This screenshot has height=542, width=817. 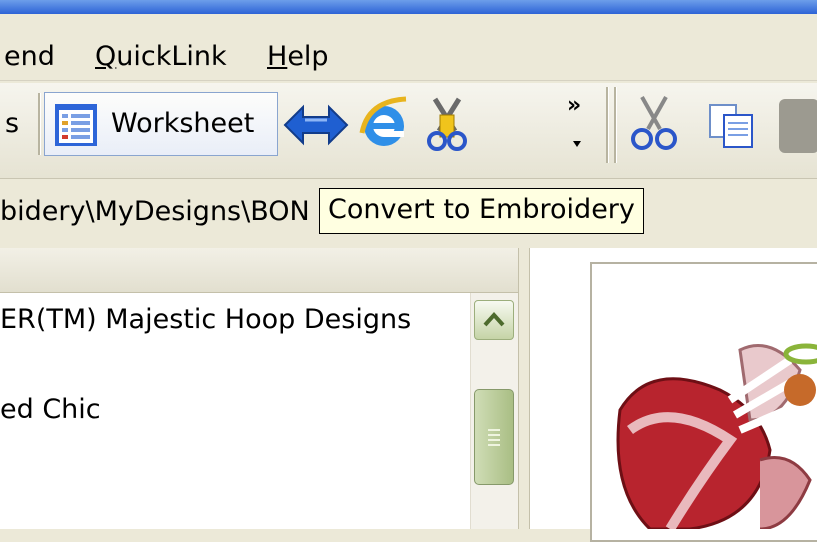 I want to click on menu-accelerator: Q, so click(x=106, y=56).